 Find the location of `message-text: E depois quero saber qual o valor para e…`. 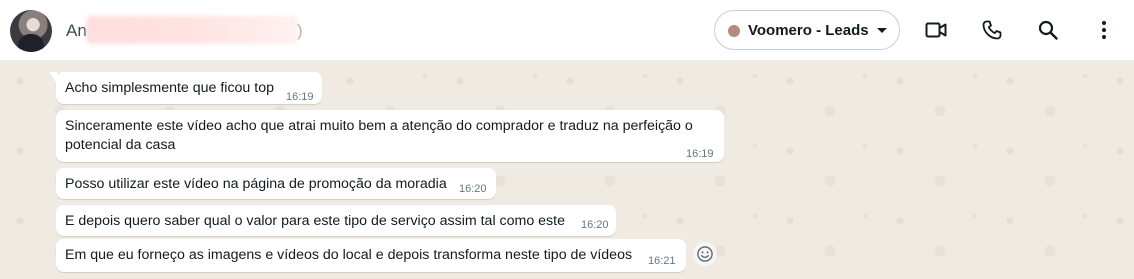

message-text: E depois quero saber qual o valor para e… is located at coordinates (315, 221).